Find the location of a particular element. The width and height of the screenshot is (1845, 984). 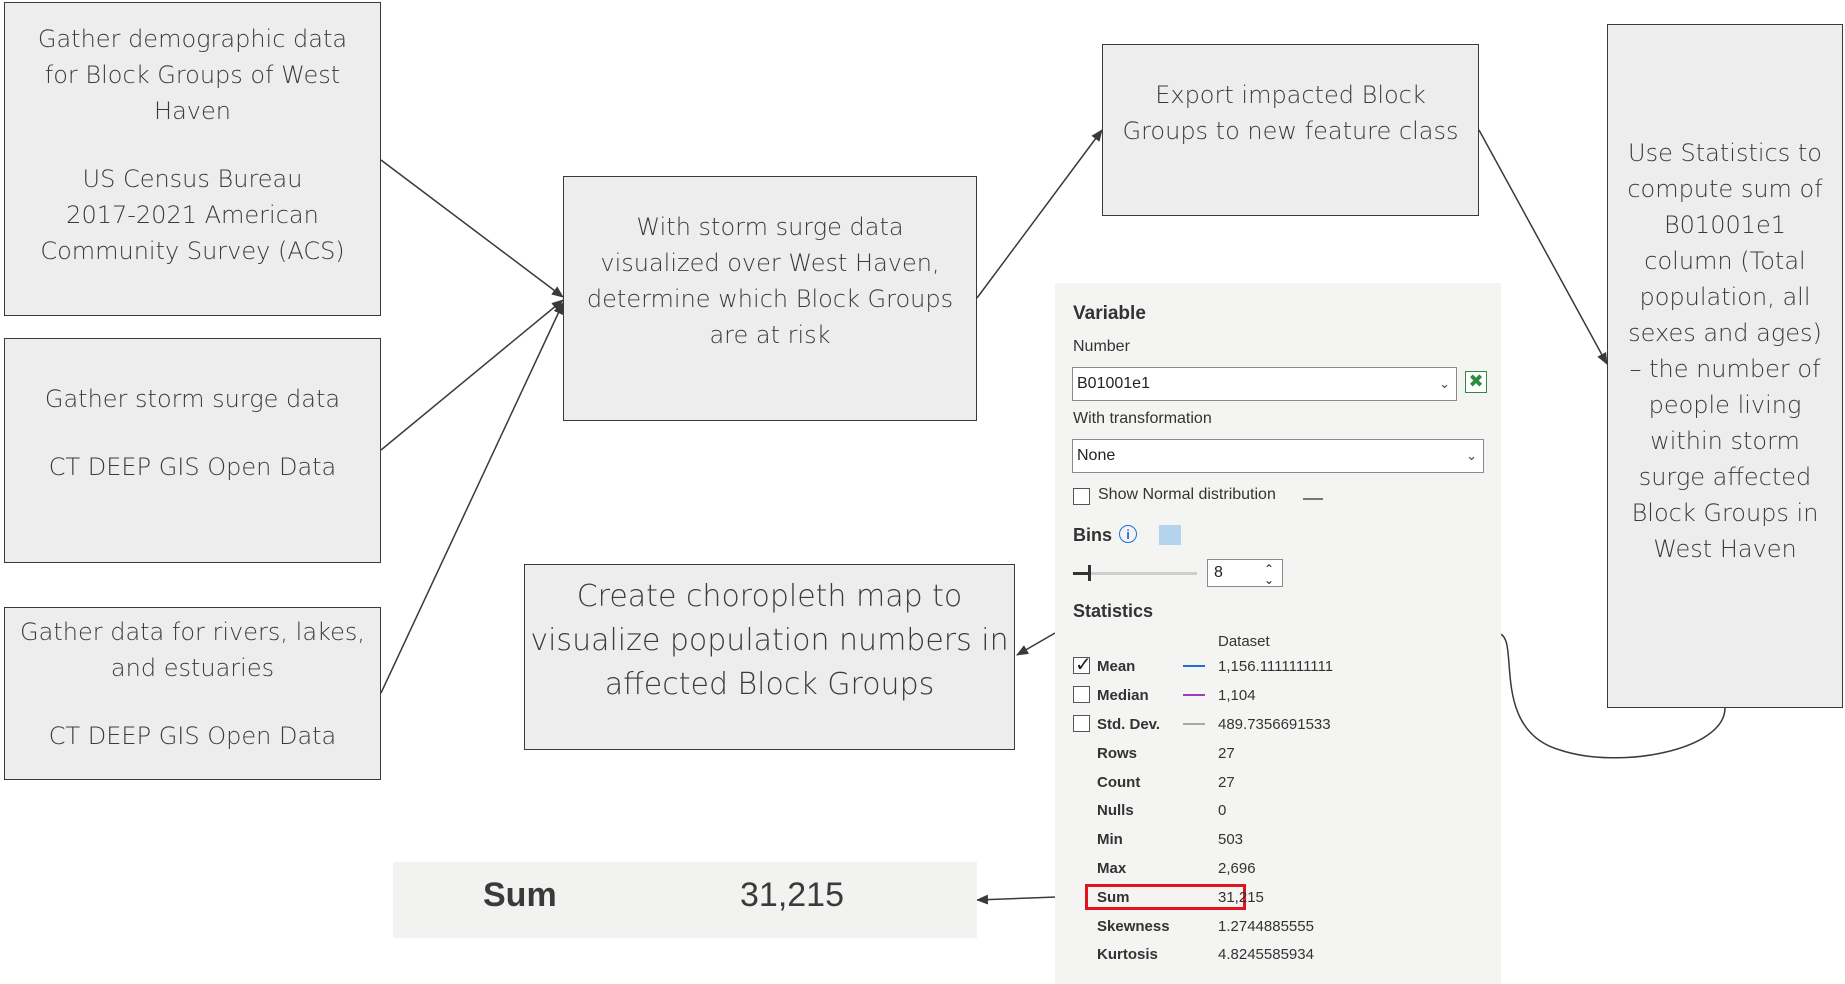

statistics-line-8: people living is located at coordinates (1725, 405).